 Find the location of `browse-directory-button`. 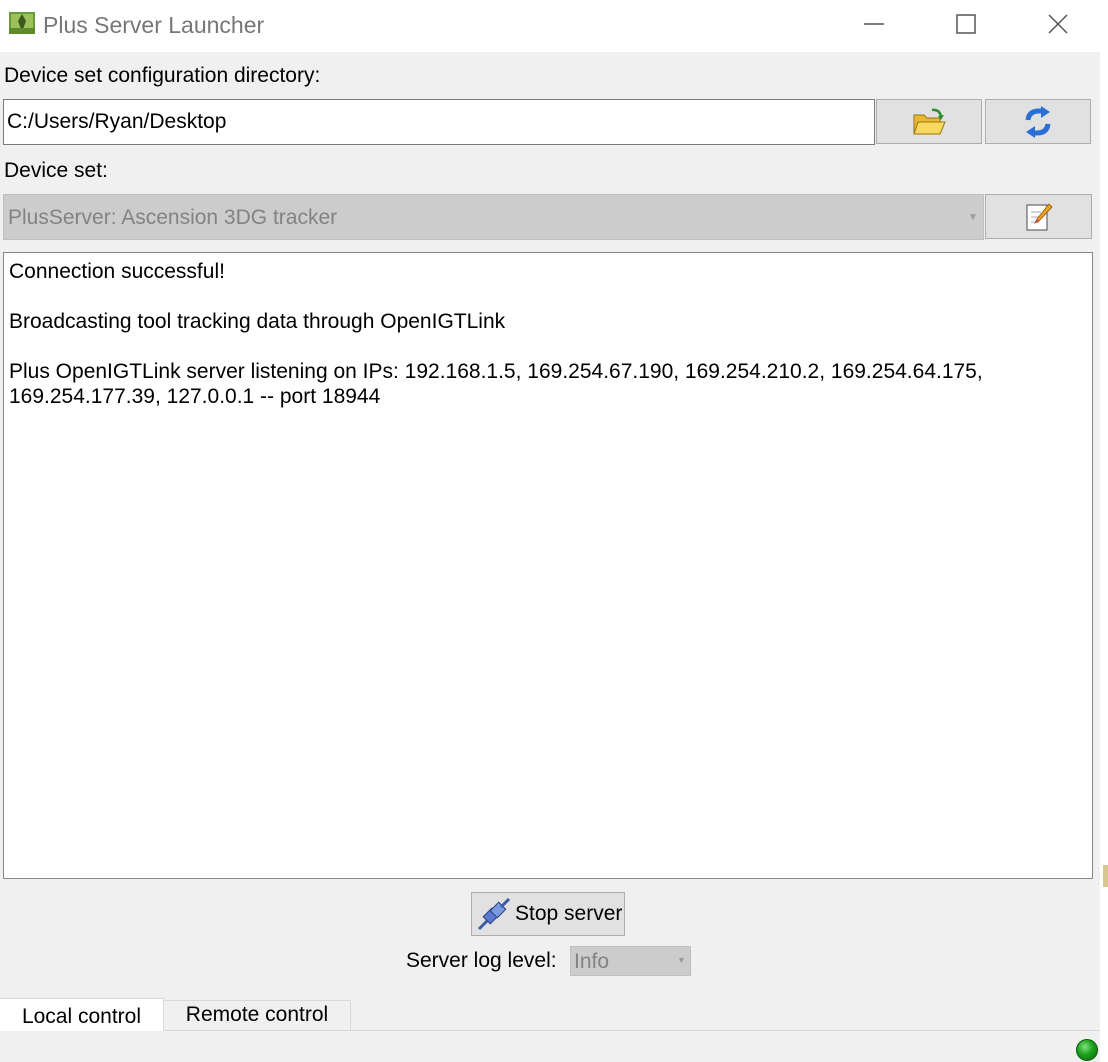

browse-directory-button is located at coordinates (929, 121).